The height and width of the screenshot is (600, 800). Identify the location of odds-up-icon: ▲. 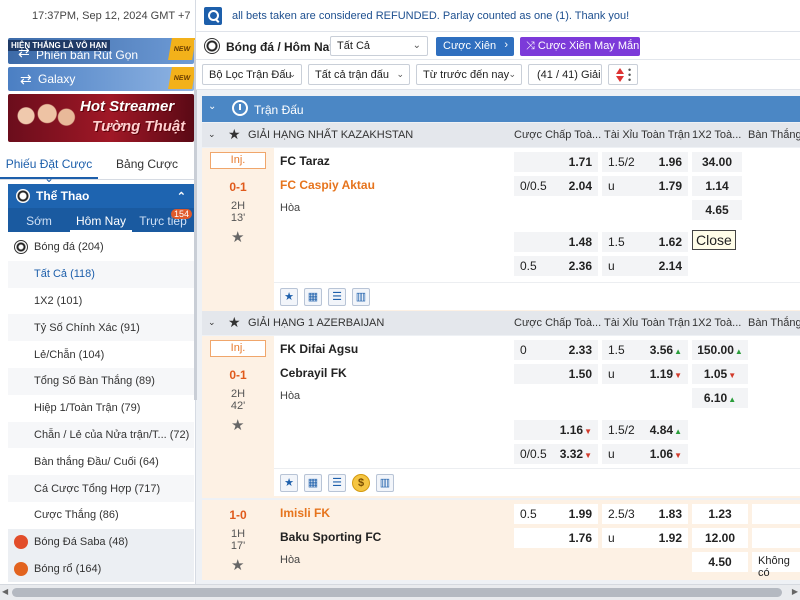
(738, 351).